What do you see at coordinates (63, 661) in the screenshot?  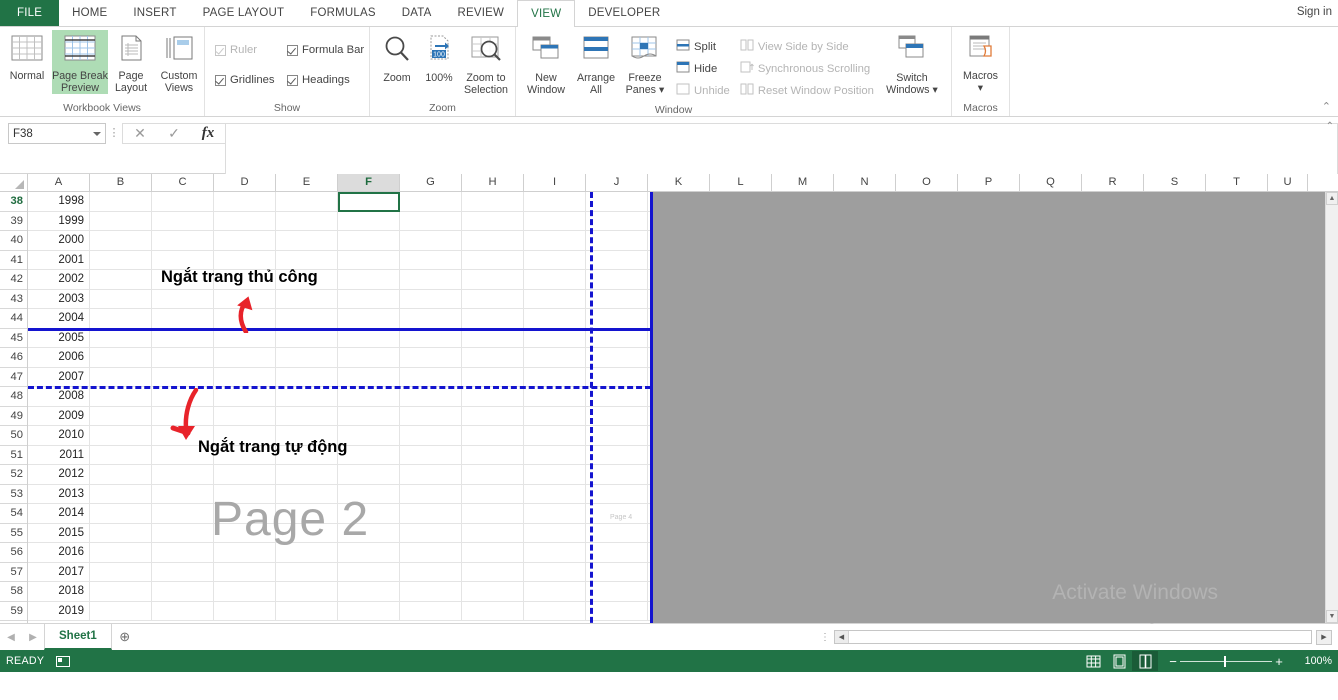 I see `record-macro-icon` at bounding box center [63, 661].